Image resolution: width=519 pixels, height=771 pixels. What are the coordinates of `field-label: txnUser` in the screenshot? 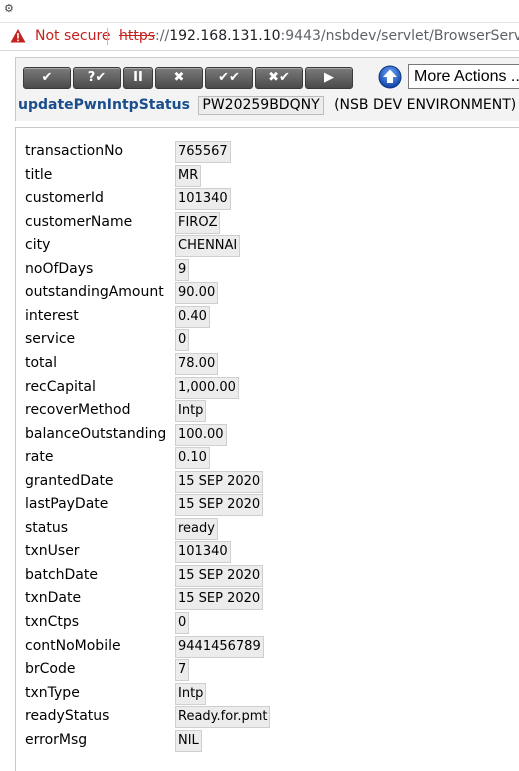 It's located at (52, 551).